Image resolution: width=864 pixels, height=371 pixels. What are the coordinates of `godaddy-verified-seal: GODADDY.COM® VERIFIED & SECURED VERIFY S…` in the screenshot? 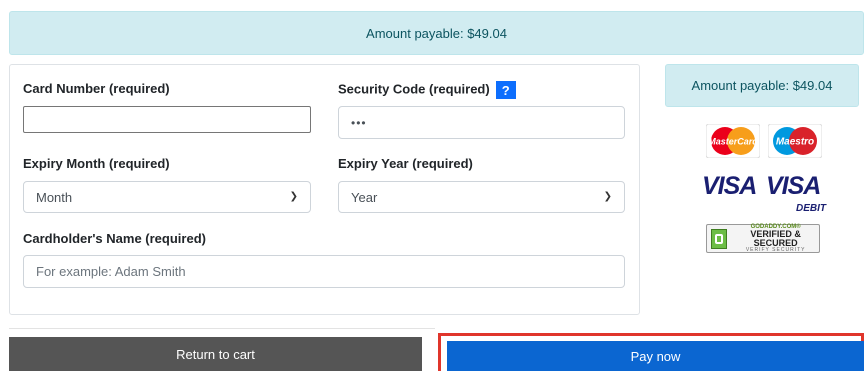 It's located at (763, 238).